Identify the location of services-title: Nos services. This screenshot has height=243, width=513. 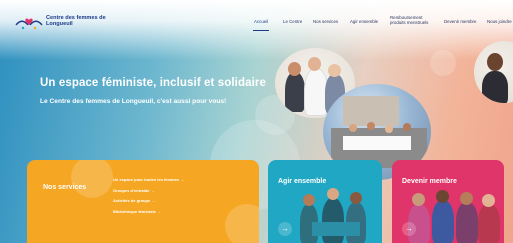
(65, 187).